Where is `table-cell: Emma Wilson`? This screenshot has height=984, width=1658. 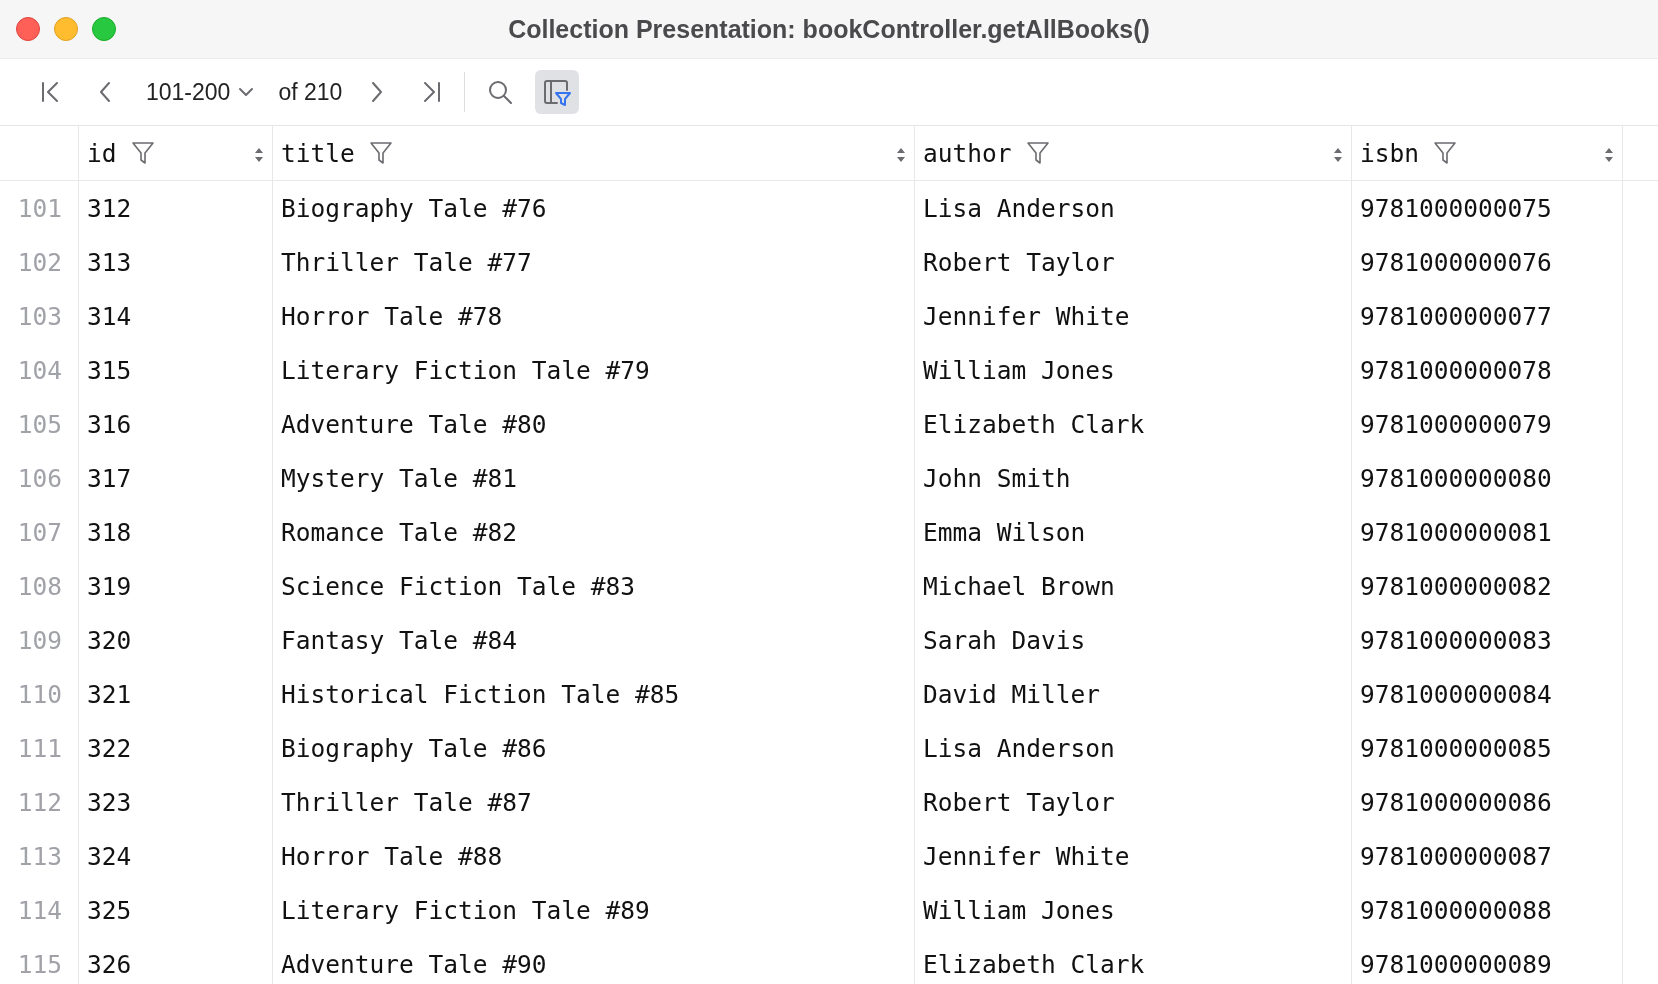 table-cell: Emma Wilson is located at coordinates (1133, 532).